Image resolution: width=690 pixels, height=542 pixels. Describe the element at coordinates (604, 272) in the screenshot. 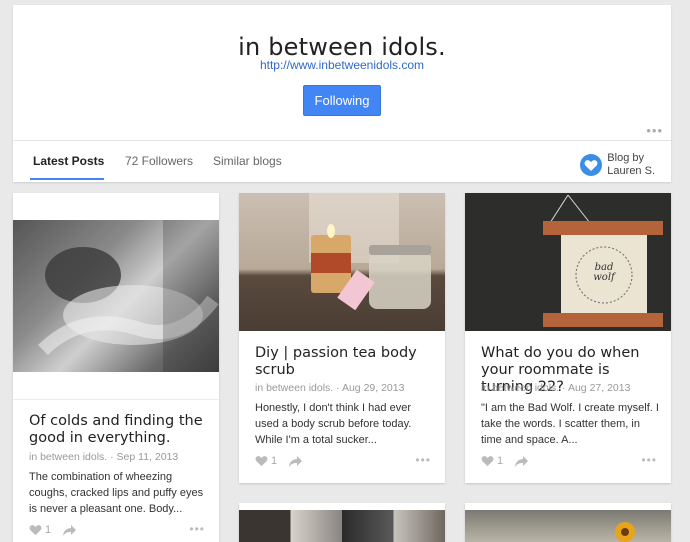

I see `image-caption: bad wolf` at that location.